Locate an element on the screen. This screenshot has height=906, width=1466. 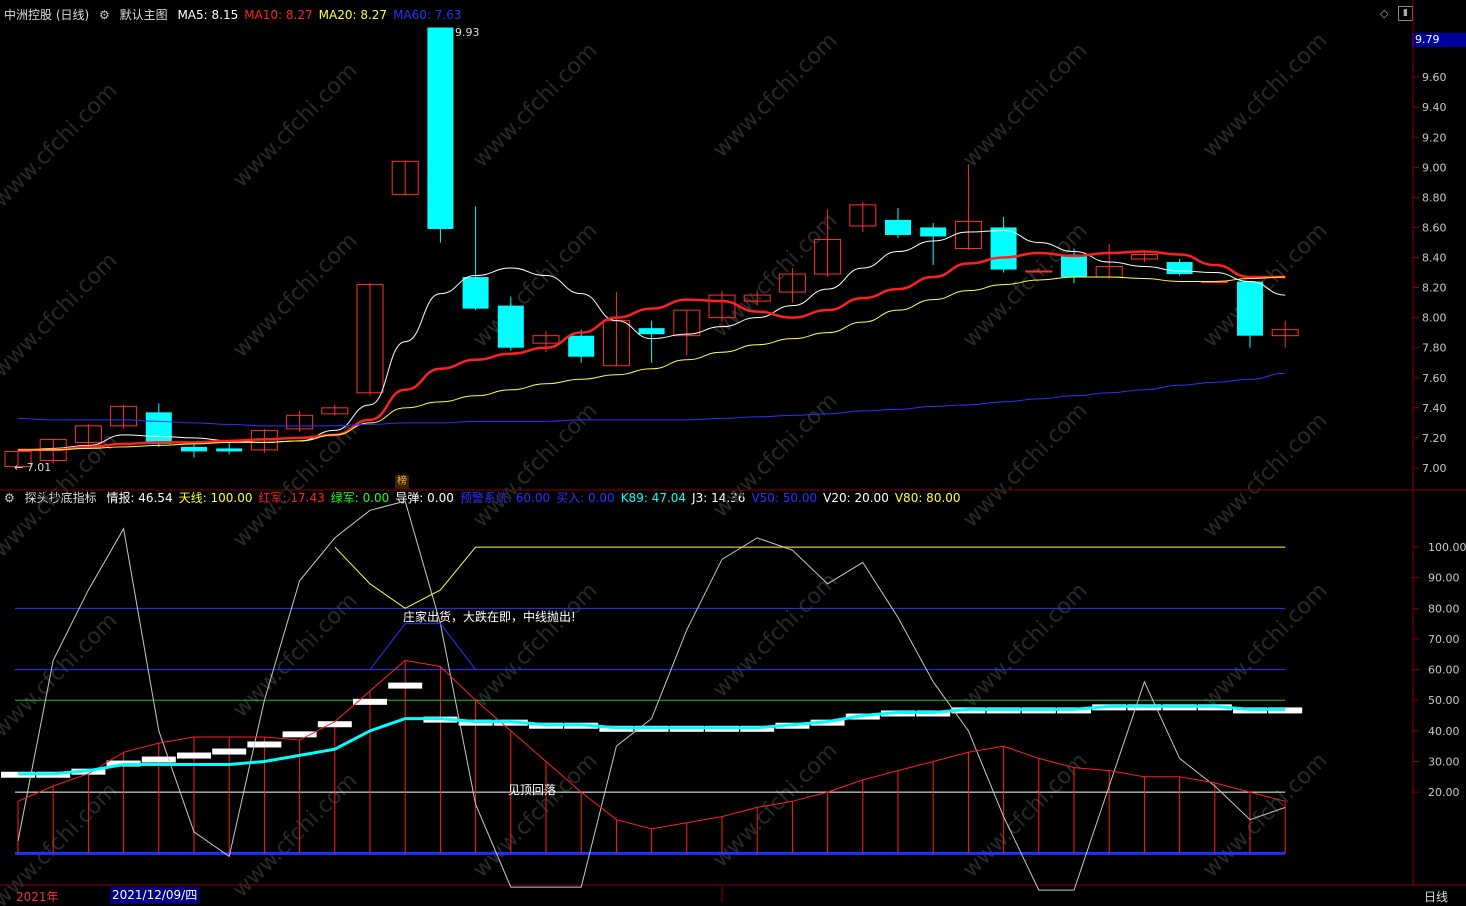
indicator-axis-label: 20.00 is located at coordinates (1444, 792).